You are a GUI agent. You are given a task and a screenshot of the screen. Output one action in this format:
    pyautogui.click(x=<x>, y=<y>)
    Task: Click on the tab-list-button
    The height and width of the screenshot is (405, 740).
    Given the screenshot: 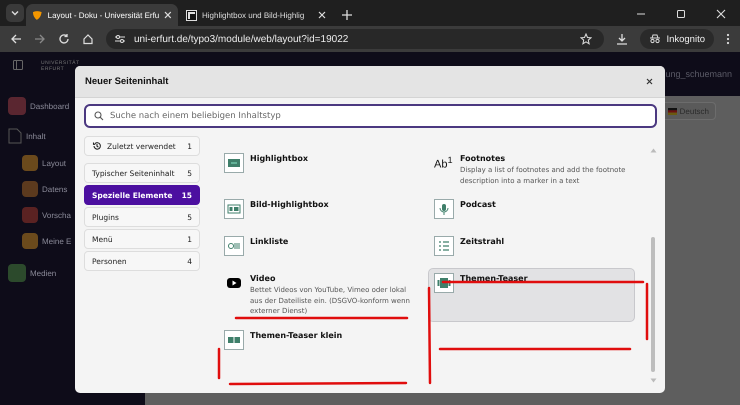 What is the action you would take?
    pyautogui.click(x=15, y=13)
    